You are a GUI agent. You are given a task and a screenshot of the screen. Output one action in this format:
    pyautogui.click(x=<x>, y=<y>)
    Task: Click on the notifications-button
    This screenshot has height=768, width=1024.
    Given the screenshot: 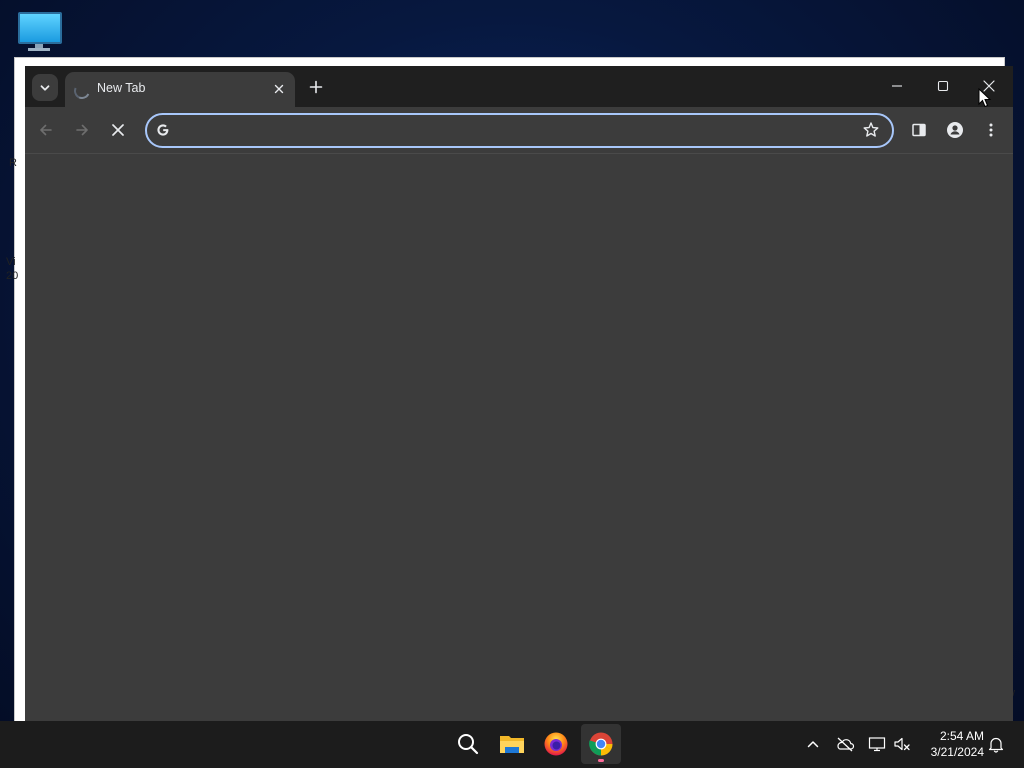 What is the action you would take?
    pyautogui.click(x=996, y=744)
    